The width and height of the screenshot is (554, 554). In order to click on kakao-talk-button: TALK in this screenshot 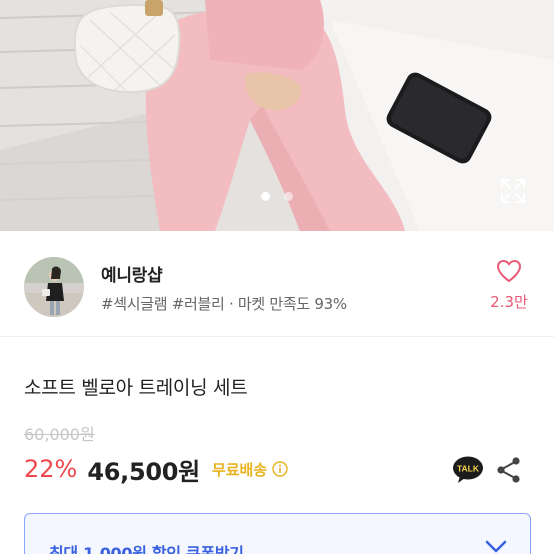, I will do `click(468, 470)`.